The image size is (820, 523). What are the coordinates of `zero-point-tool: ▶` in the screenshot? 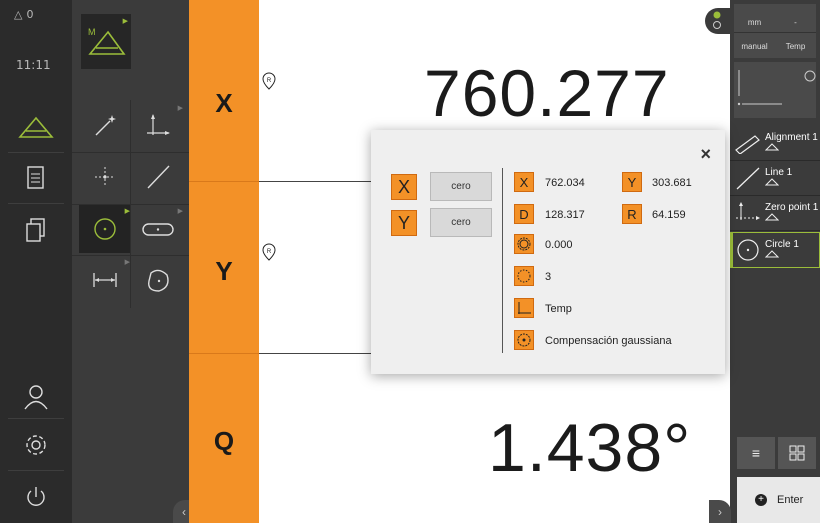 It's located at (158, 126).